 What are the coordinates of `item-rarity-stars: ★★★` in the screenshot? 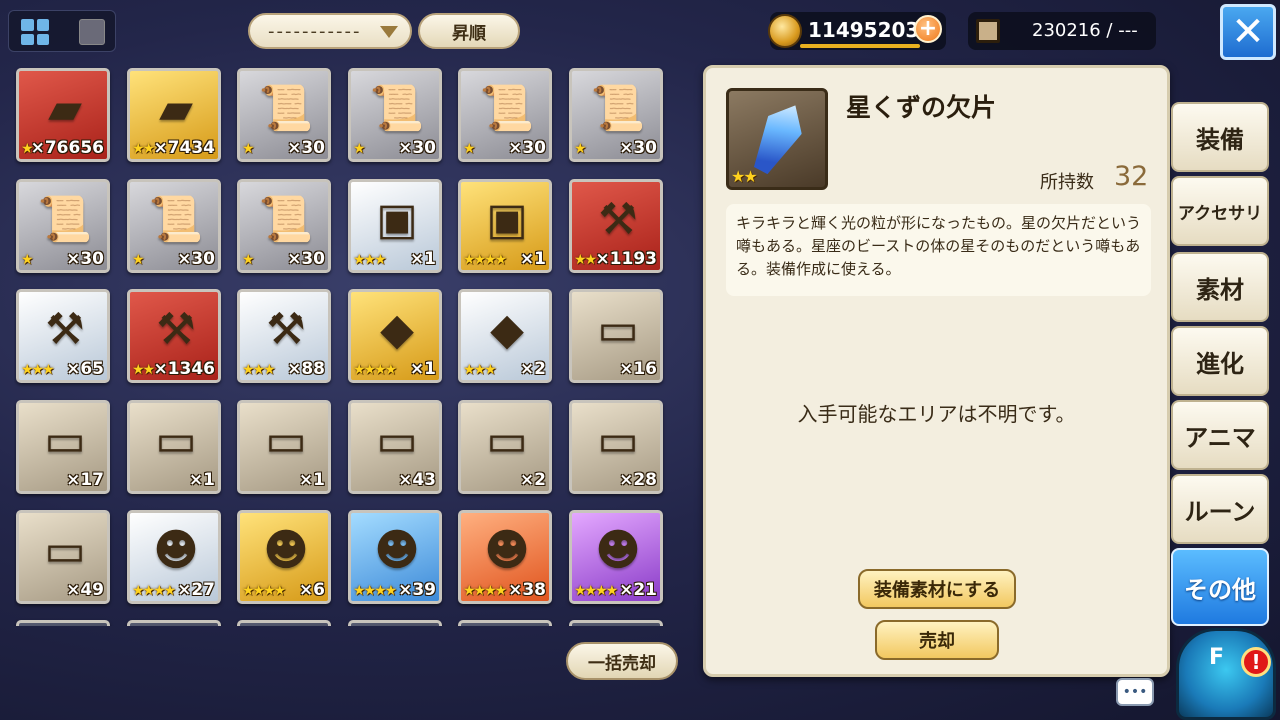 It's located at (370, 260).